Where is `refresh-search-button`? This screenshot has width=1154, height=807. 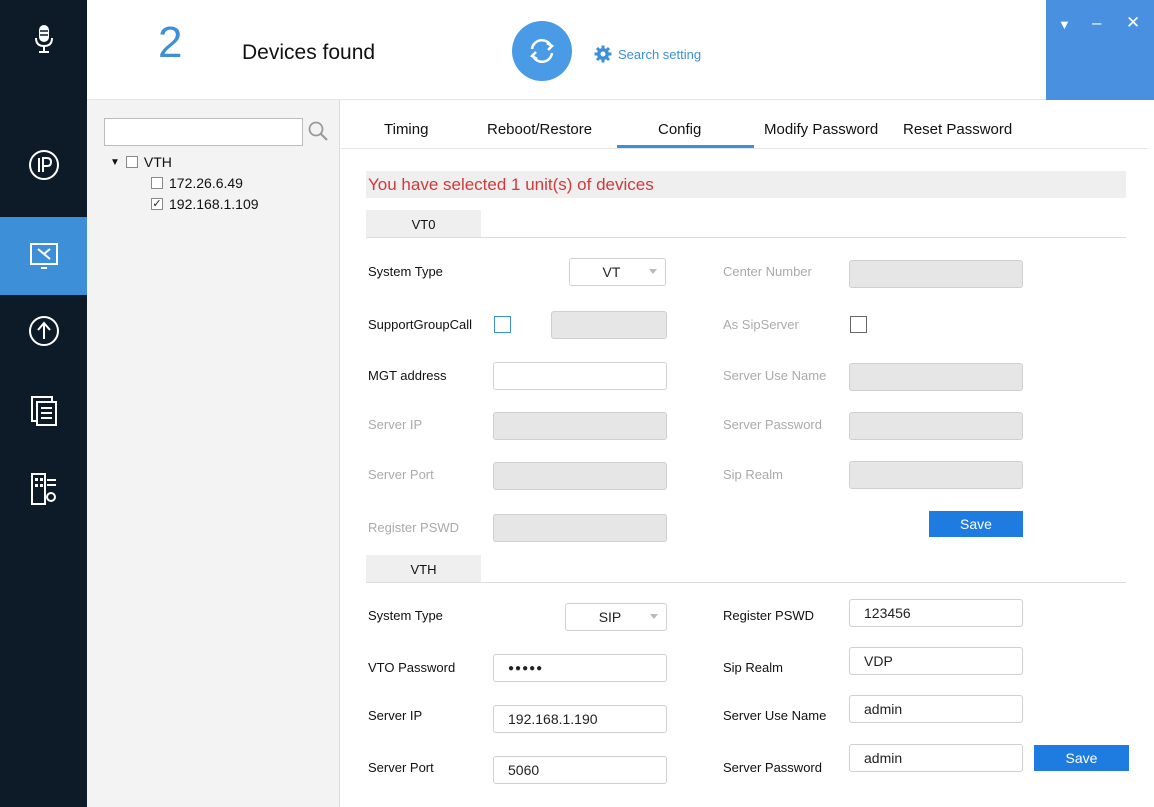
refresh-search-button is located at coordinates (542, 51).